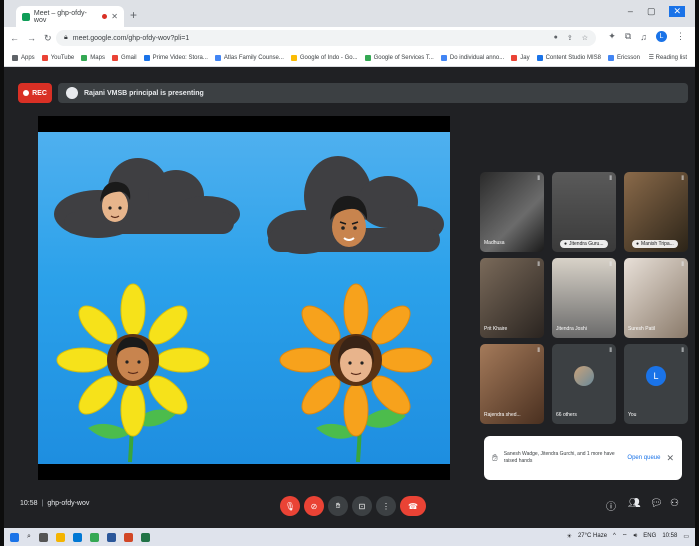 Image resolution: width=699 pixels, height=546 pixels. I want to click on notification-icon: ▭, so click(686, 536).